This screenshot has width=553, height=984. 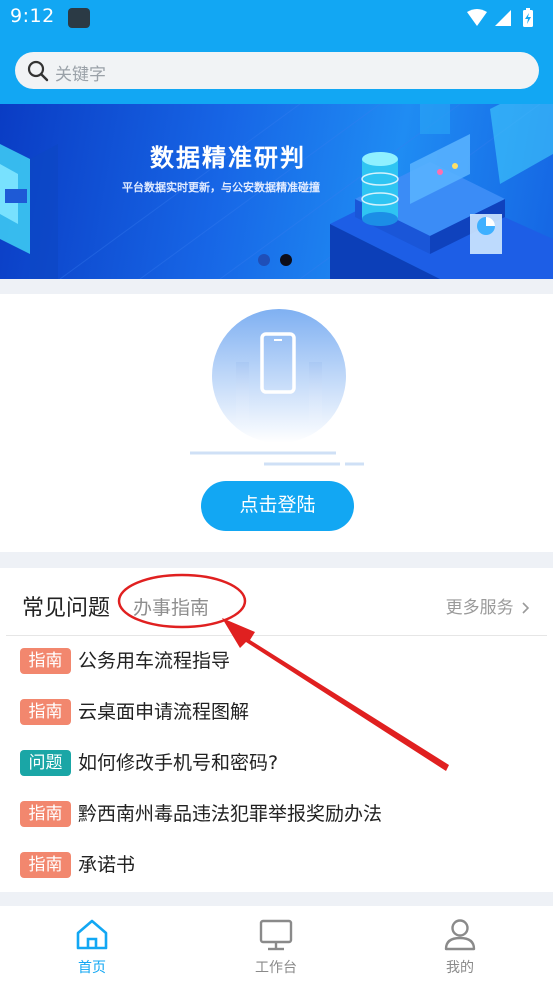 I want to click on home-icon, so click(x=92, y=934).